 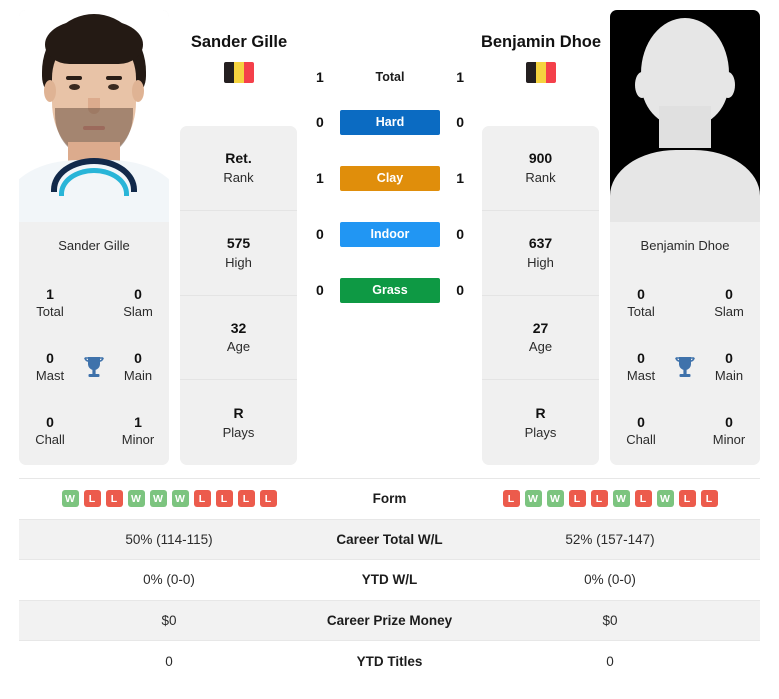 I want to click on left-titles-minor: 1 Minor, so click(x=138, y=430).